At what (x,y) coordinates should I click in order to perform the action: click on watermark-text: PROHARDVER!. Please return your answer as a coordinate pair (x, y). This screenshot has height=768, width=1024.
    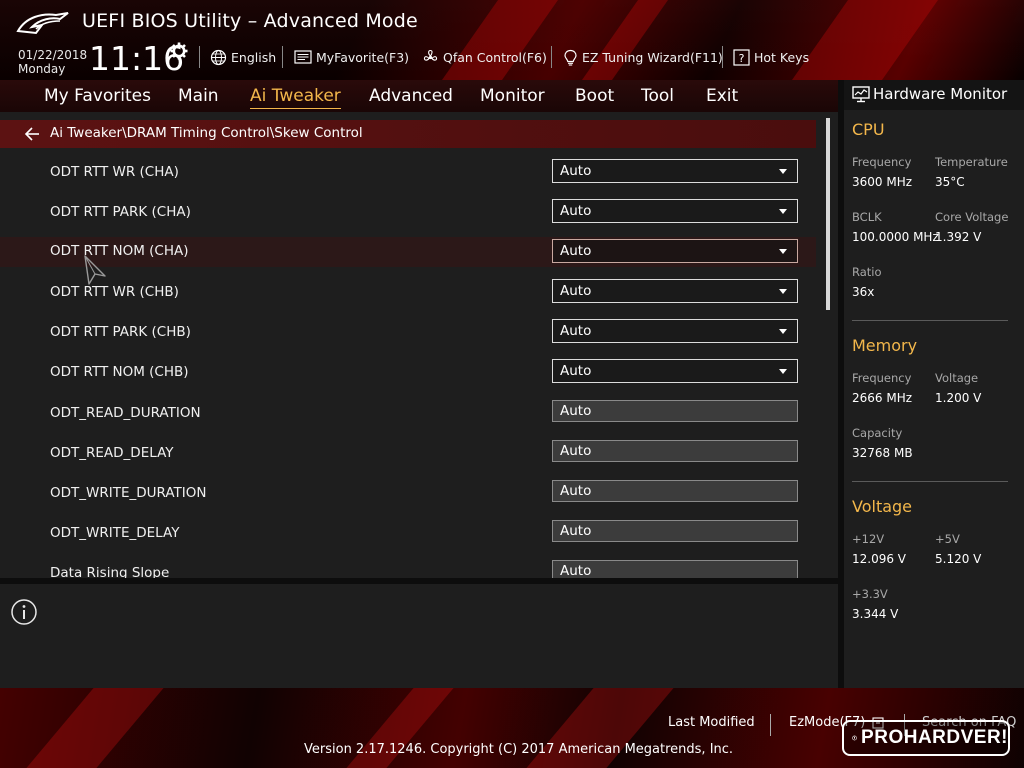
    Looking at the image, I should click on (934, 737).